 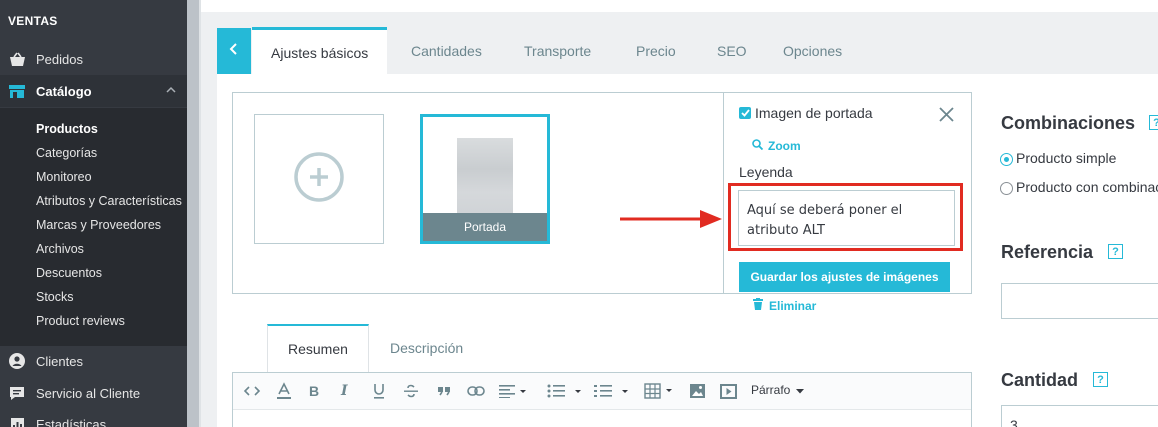 I want to click on table-icon, so click(x=661, y=391).